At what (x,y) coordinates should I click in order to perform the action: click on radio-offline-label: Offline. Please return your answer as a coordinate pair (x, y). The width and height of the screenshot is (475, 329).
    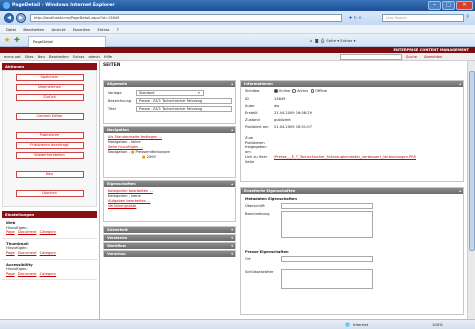
    Looking at the image, I should click on (321, 91).